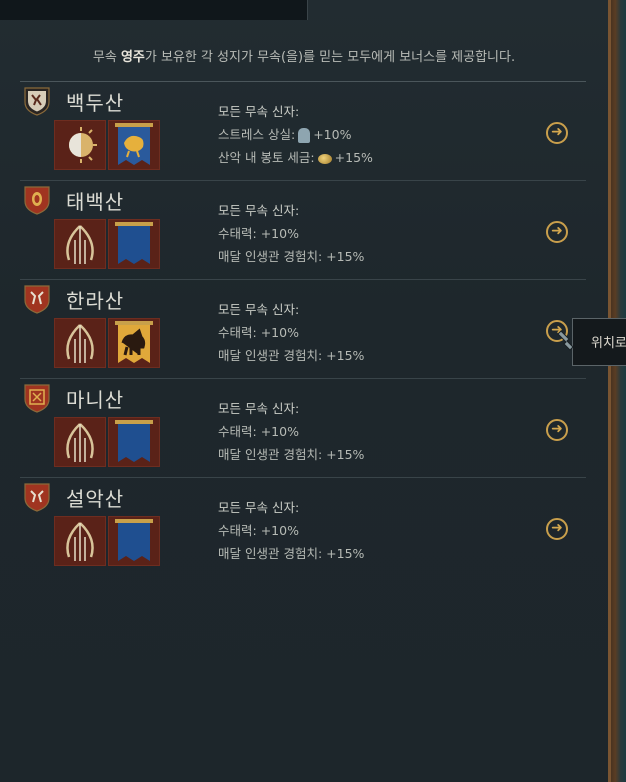 This screenshot has width=626, height=782. I want to click on bonus-line: 스트레스 상실: +10%, so click(285, 135).